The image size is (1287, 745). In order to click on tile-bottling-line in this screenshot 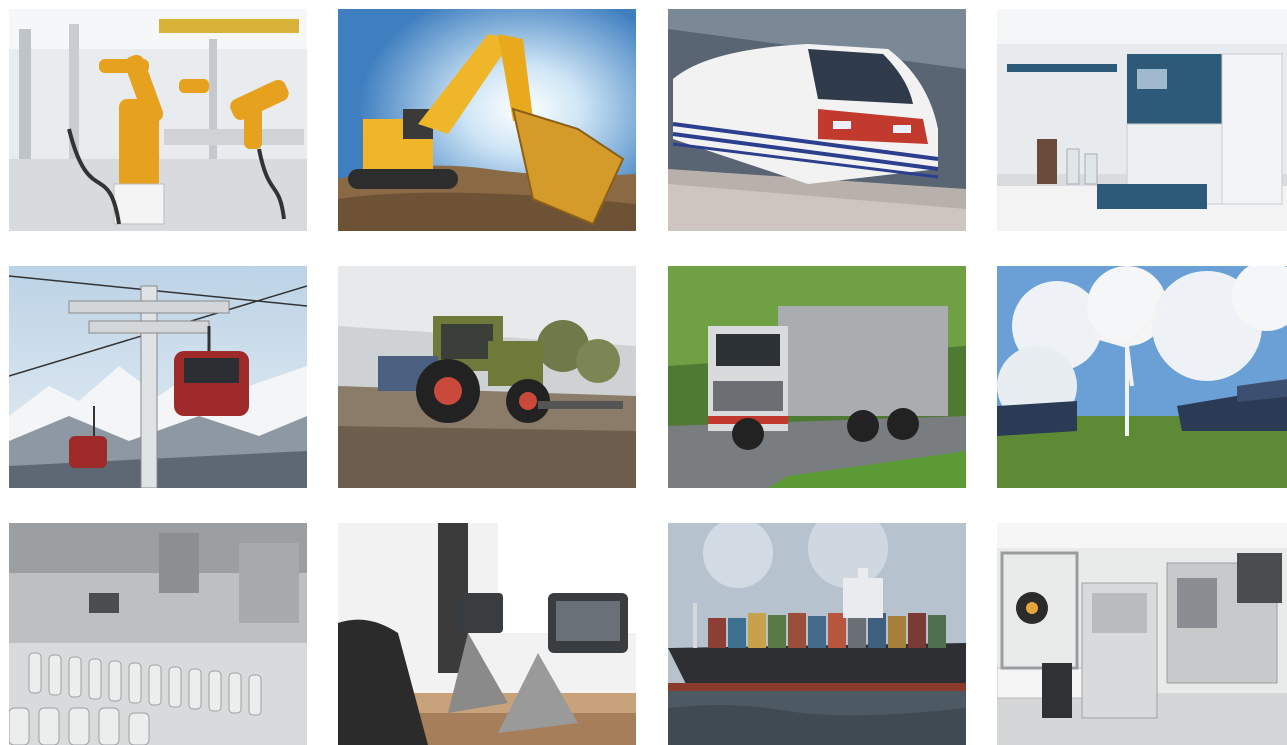, I will do `click(158, 634)`.